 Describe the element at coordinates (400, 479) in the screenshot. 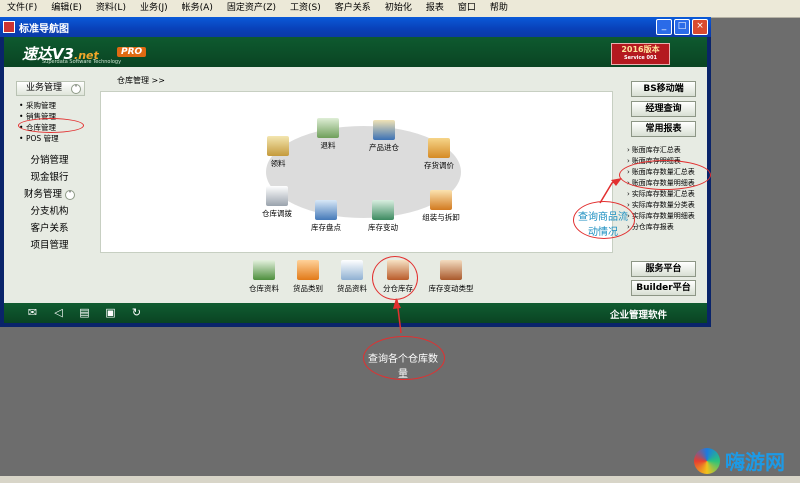

I see `status-bar` at that location.